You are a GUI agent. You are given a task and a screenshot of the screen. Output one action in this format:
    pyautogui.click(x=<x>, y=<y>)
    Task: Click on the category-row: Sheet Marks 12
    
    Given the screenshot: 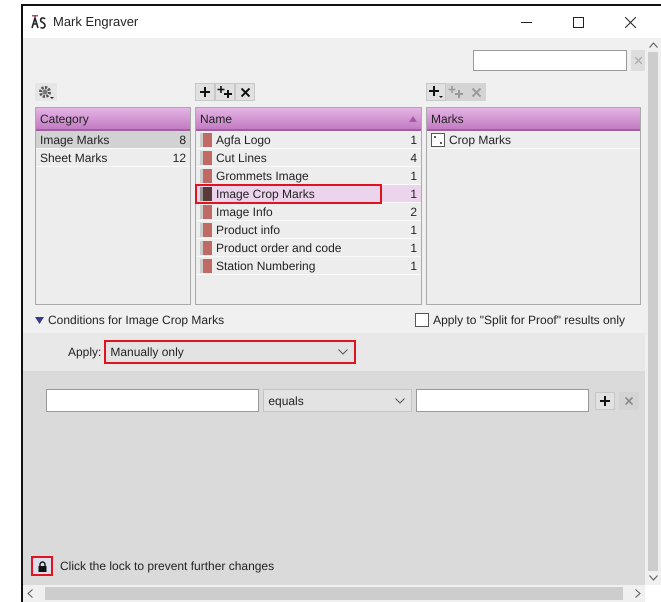 What is the action you would take?
    pyautogui.click(x=113, y=158)
    